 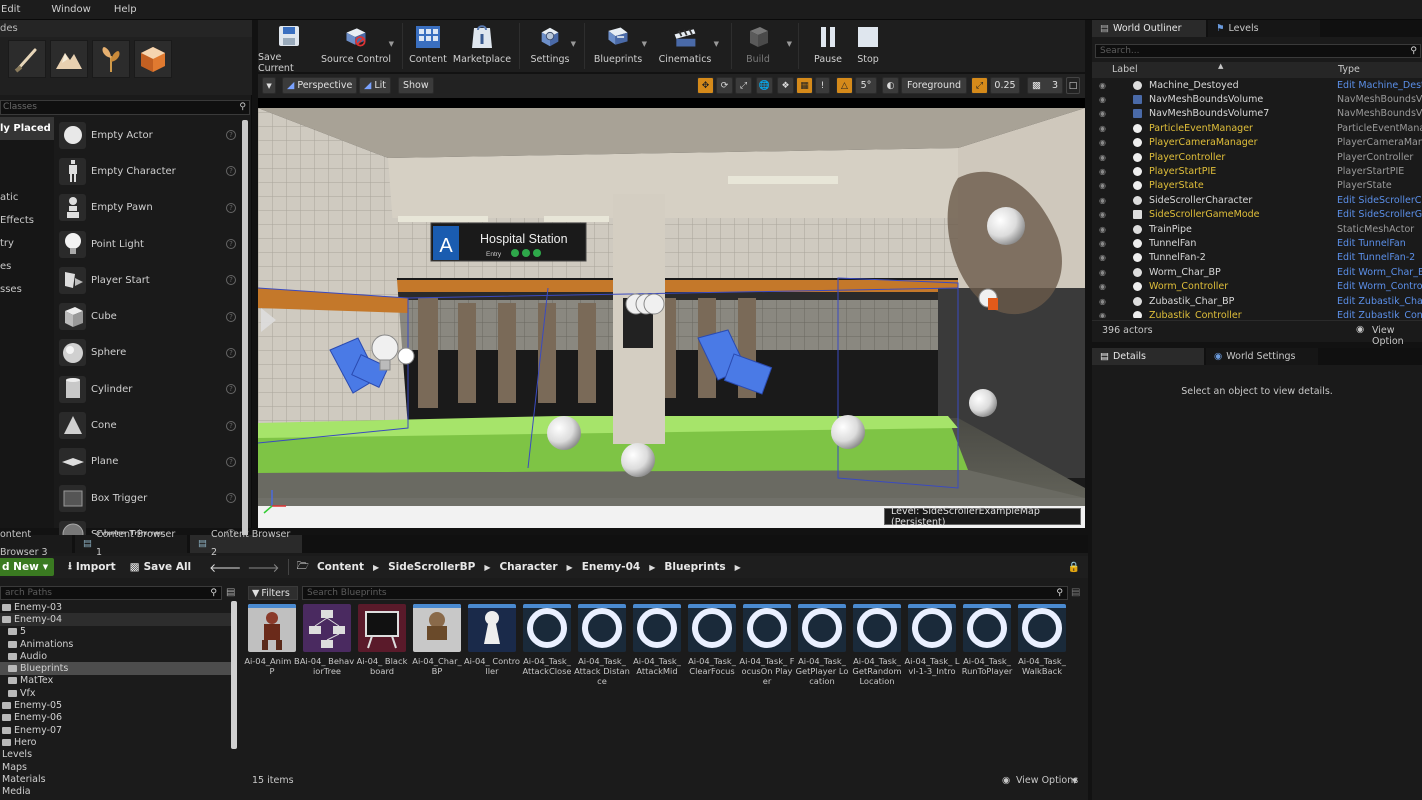 I want to click on asset-tile: Ai-04_Char_ BP, so click(x=437, y=654).